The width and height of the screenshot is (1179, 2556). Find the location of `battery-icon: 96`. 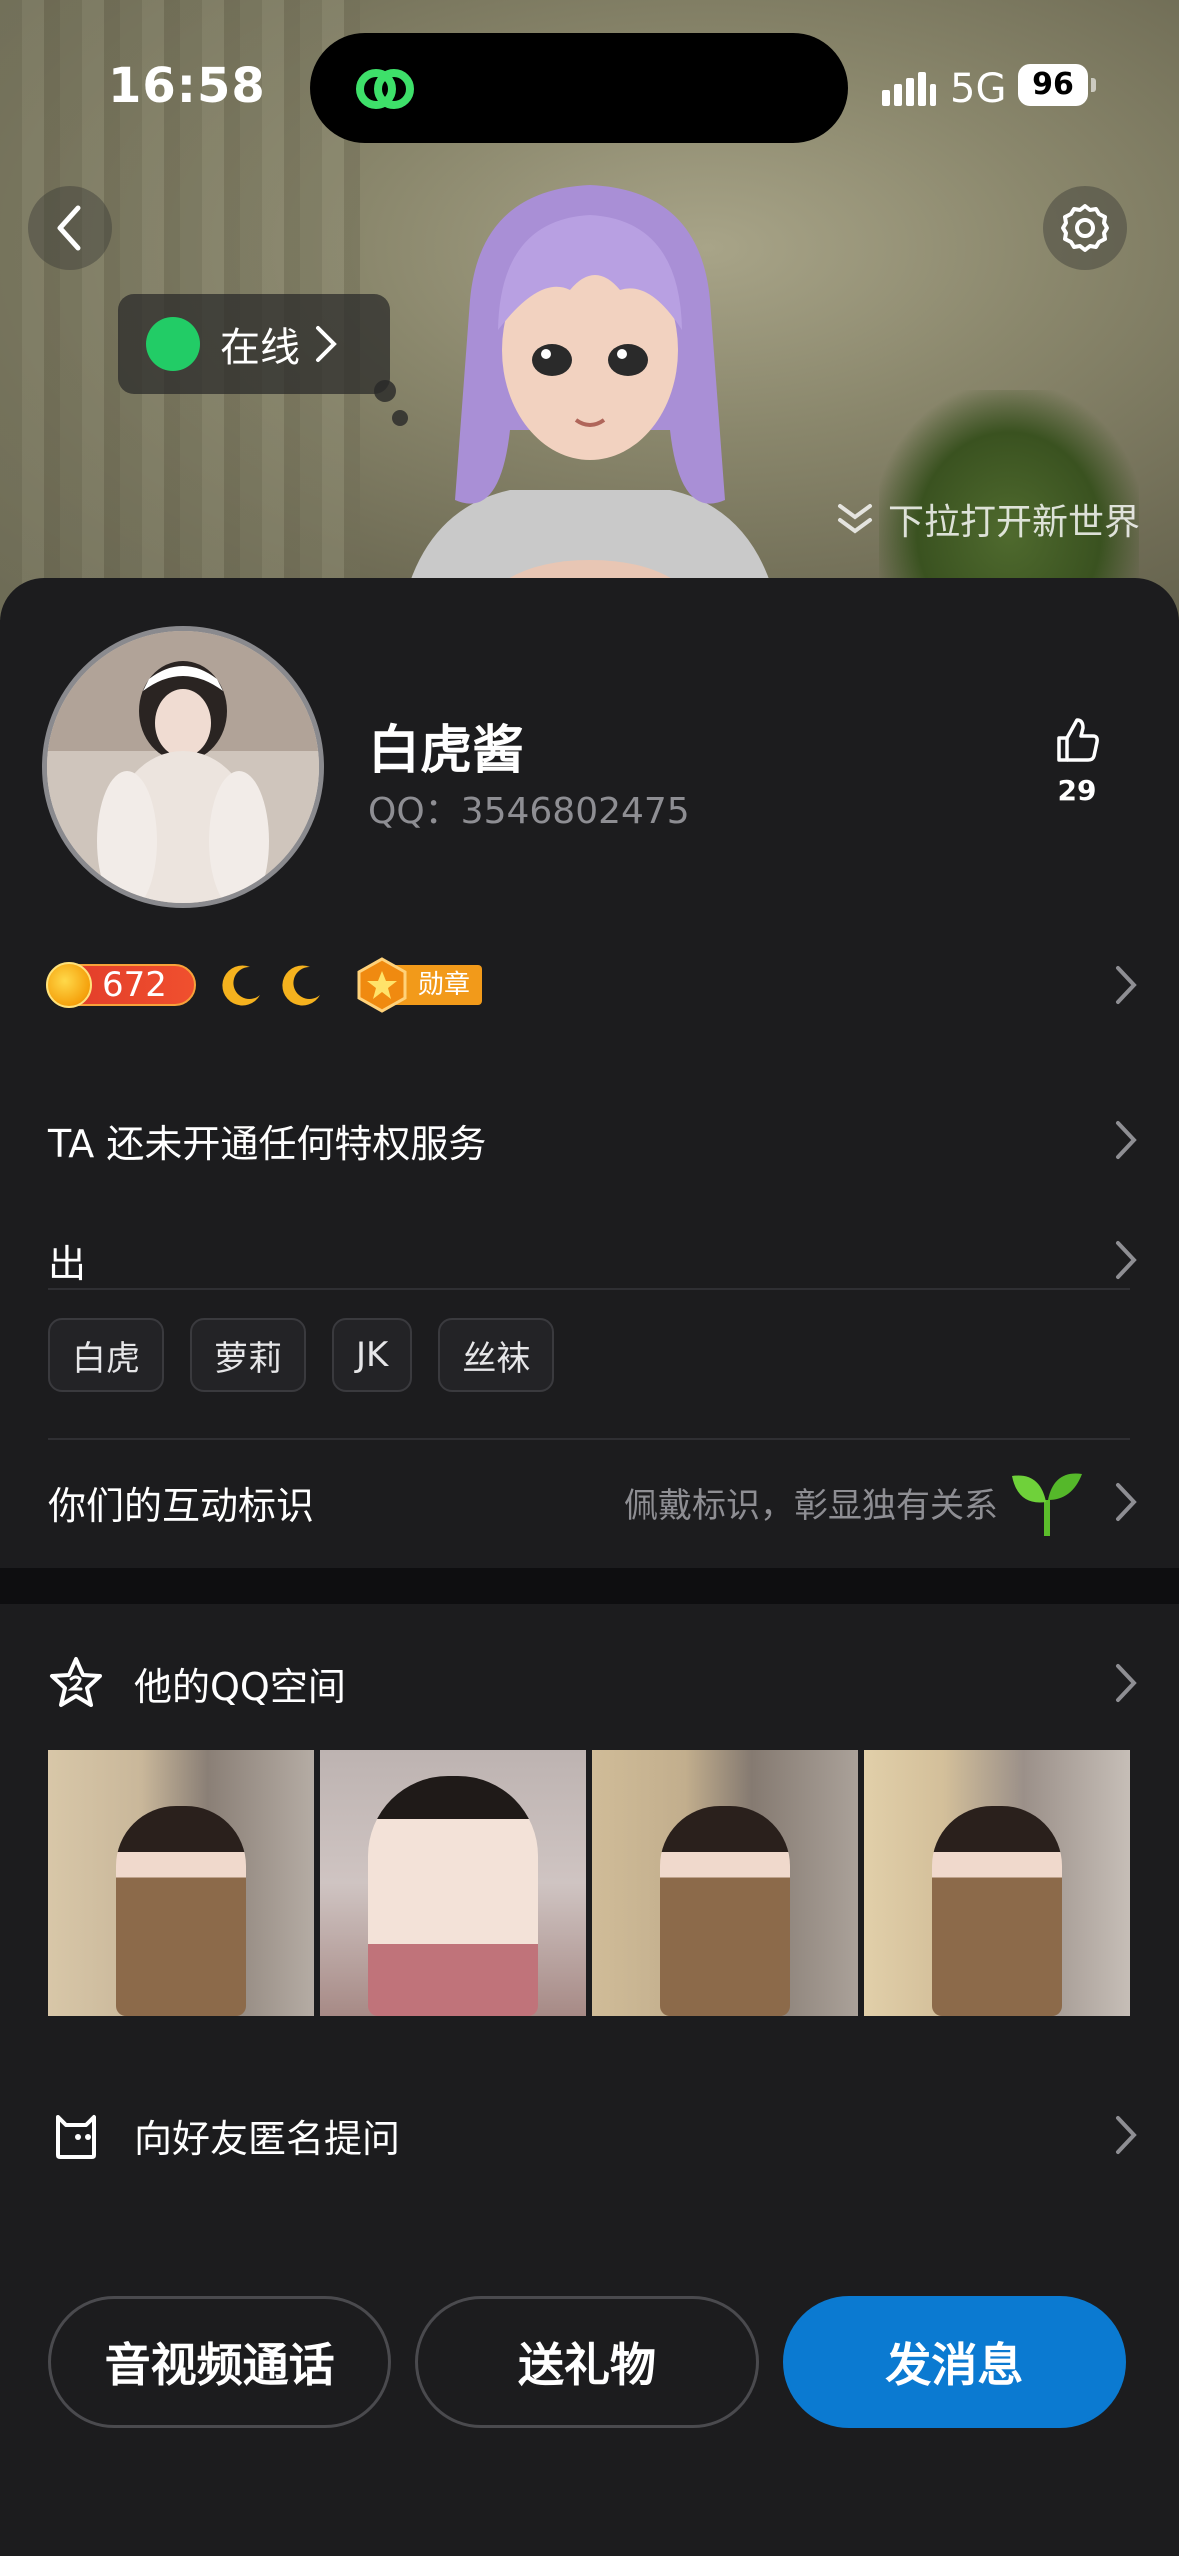

battery-icon: 96 is located at coordinates (1057, 85).